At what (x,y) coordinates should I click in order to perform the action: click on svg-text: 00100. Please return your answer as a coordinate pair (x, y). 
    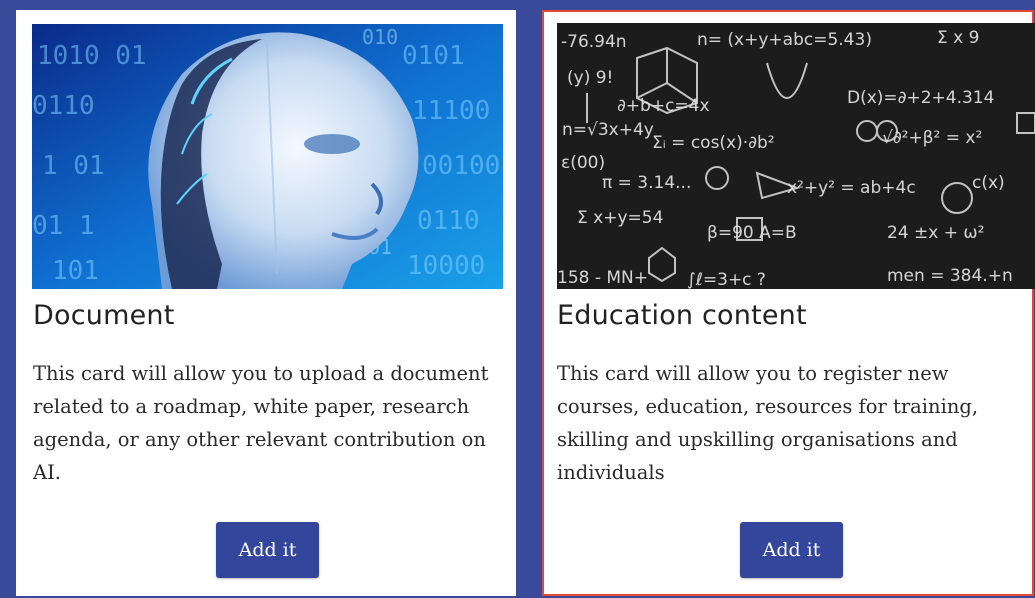
    Looking at the image, I should click on (461, 166).